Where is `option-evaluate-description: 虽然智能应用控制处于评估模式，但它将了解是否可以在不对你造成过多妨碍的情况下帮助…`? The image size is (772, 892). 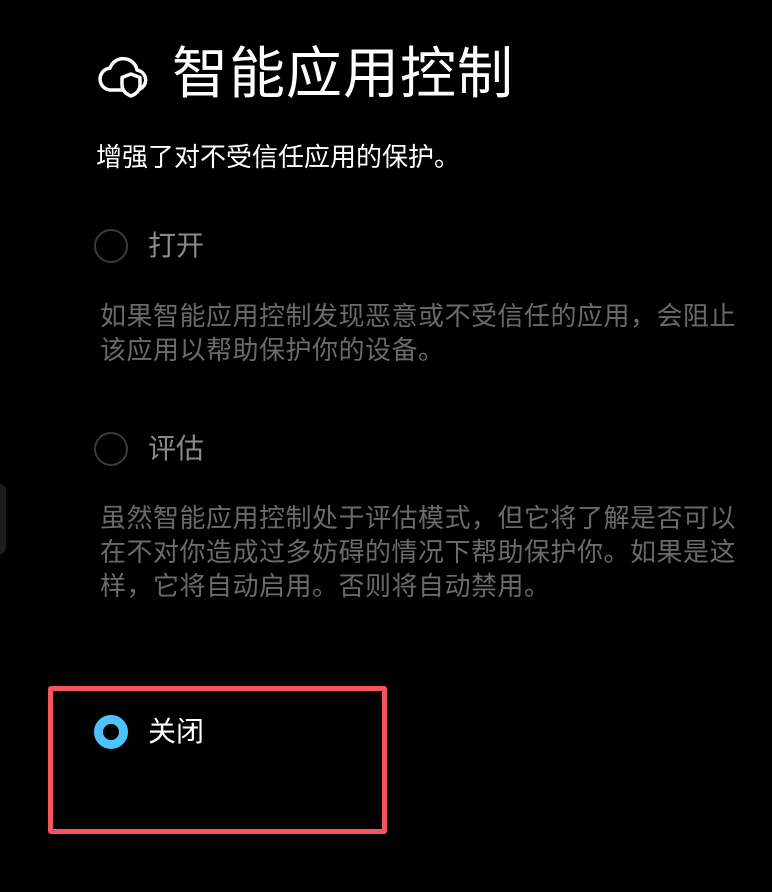
option-evaluate-description: 虽然智能应用控制处于评估模式，但它将了解是否可以在不对你造成过多妨碍的情况下帮助… is located at coordinates (418, 553).